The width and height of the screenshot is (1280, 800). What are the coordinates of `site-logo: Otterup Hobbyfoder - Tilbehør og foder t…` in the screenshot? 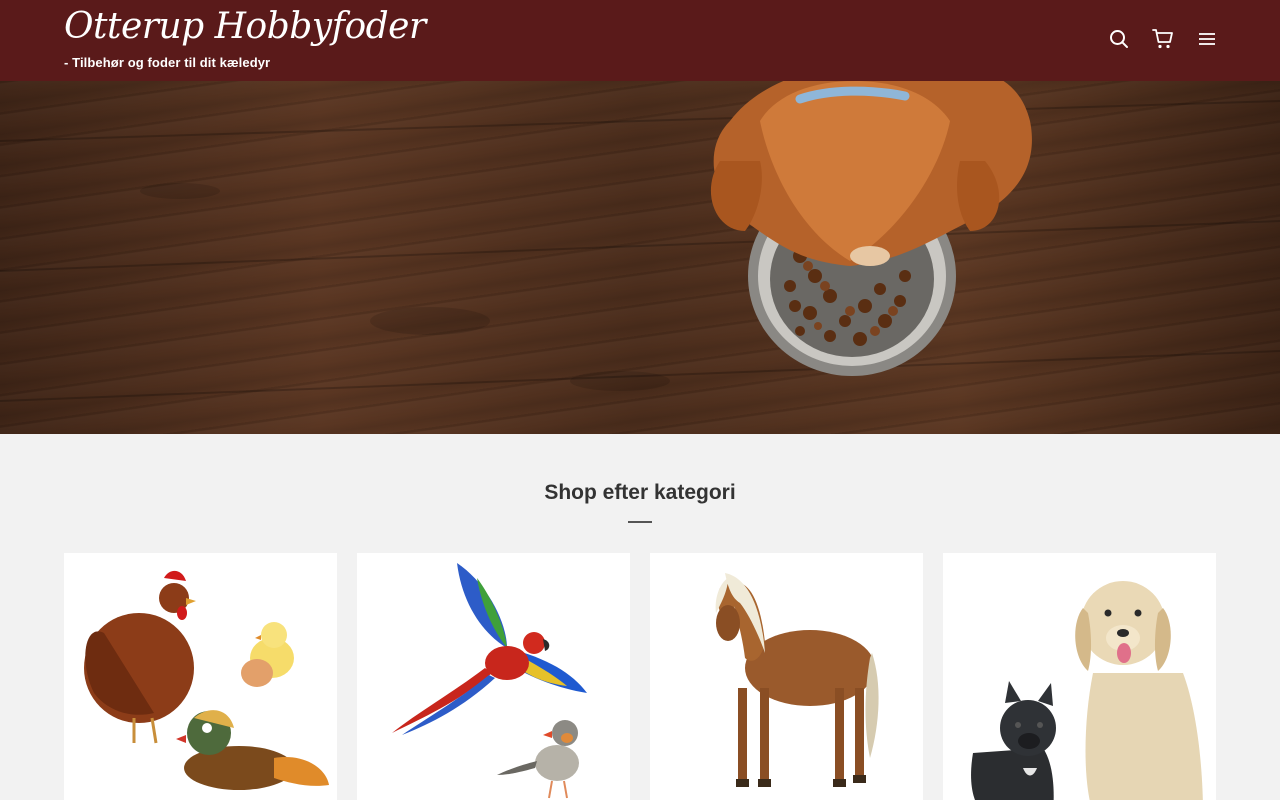 It's located at (245, 37).